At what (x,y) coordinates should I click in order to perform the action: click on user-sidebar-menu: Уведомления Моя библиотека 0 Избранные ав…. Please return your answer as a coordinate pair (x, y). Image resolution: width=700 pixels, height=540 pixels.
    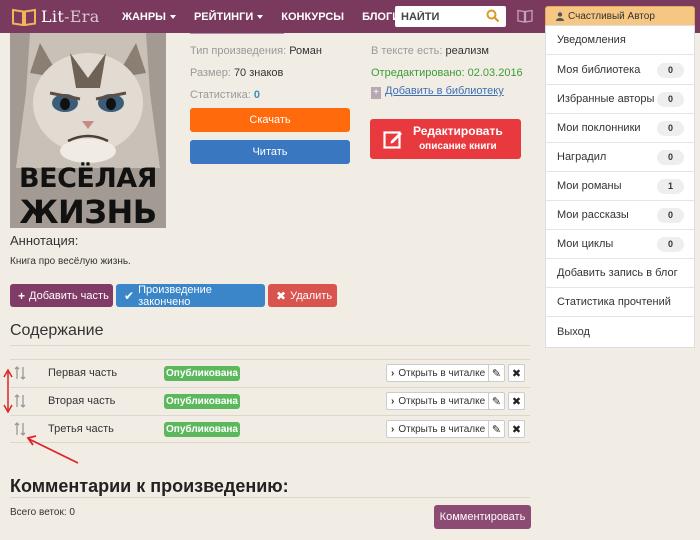
    Looking at the image, I should click on (620, 186).